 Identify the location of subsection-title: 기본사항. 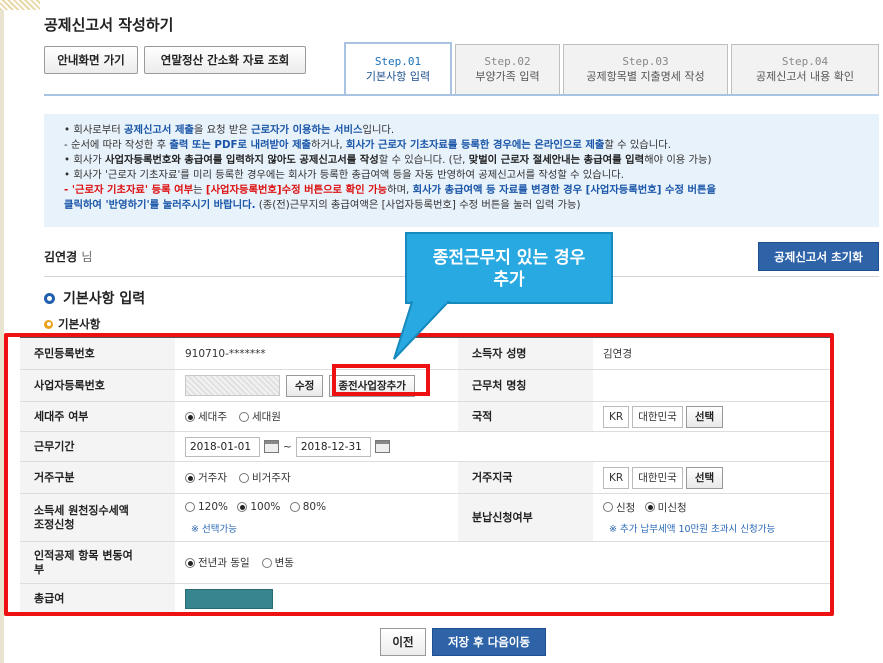
(72, 324).